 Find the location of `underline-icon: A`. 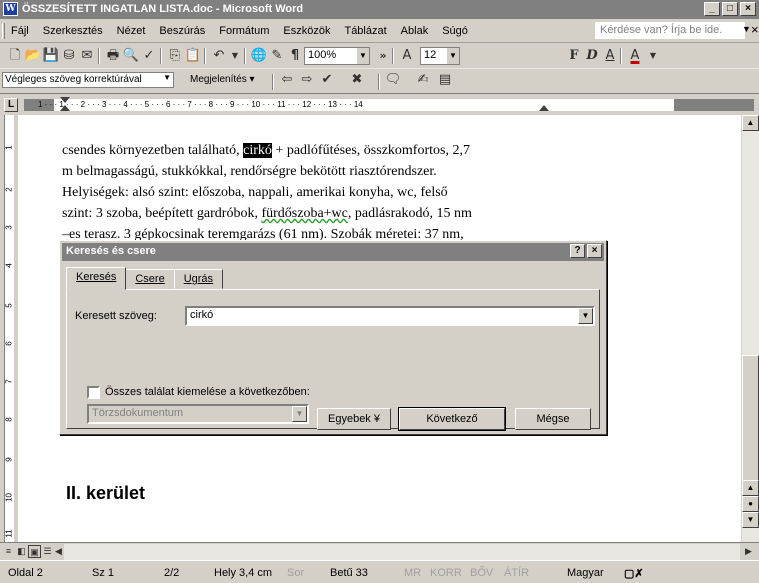

underline-icon: A is located at coordinates (610, 56).